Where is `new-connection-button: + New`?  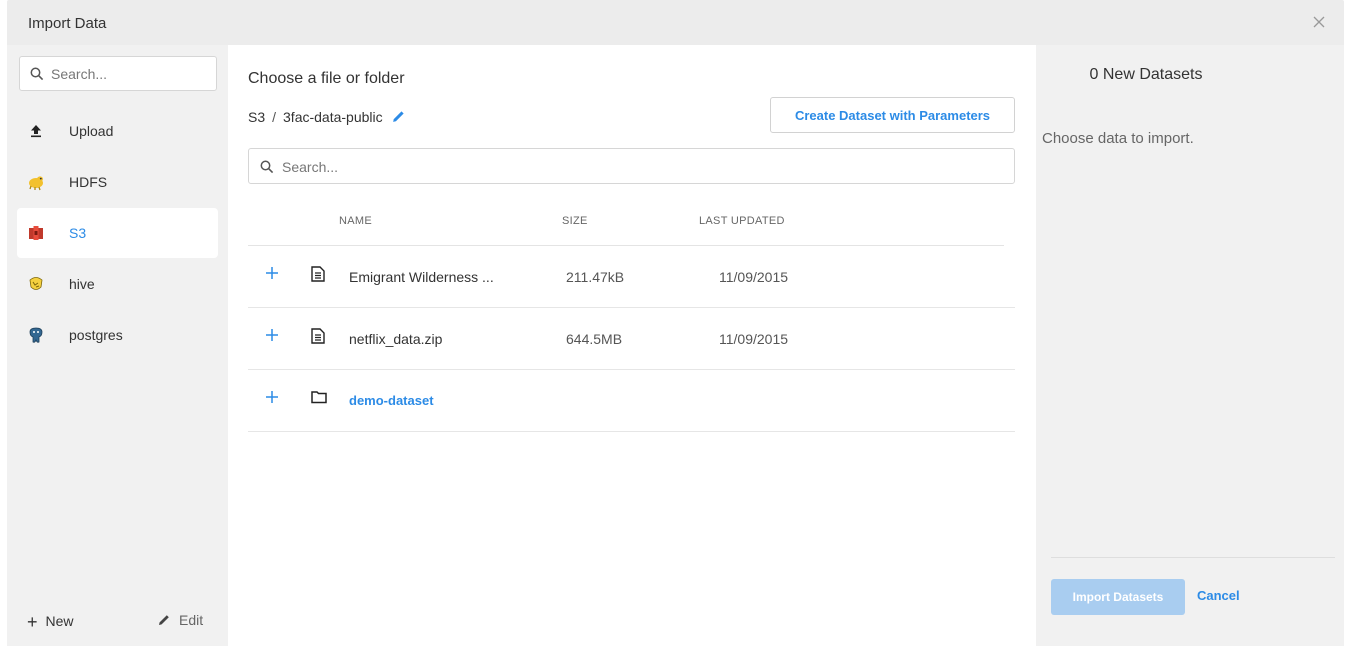
new-connection-button: + New is located at coordinates (50, 622).